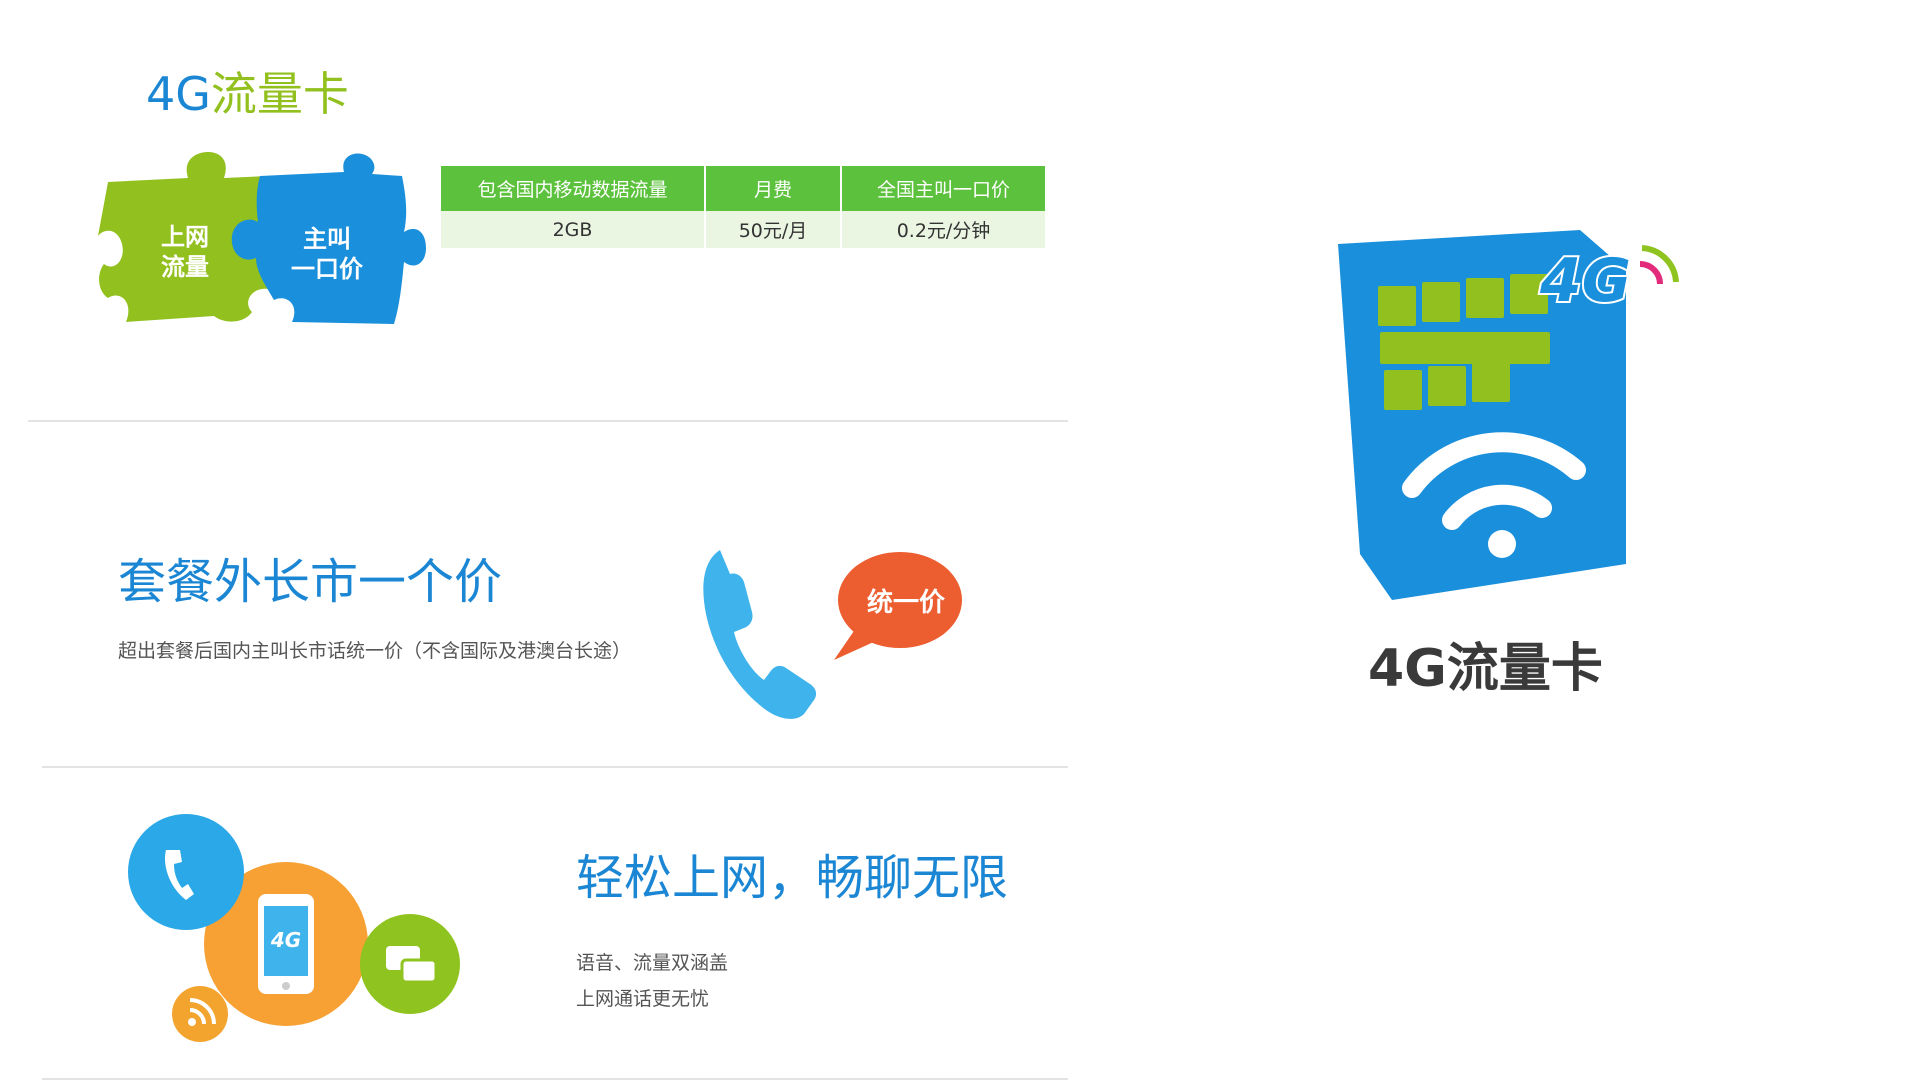 This screenshot has height=1080, width=1920. I want to click on internet-illustration: 4G, so click(296, 924).